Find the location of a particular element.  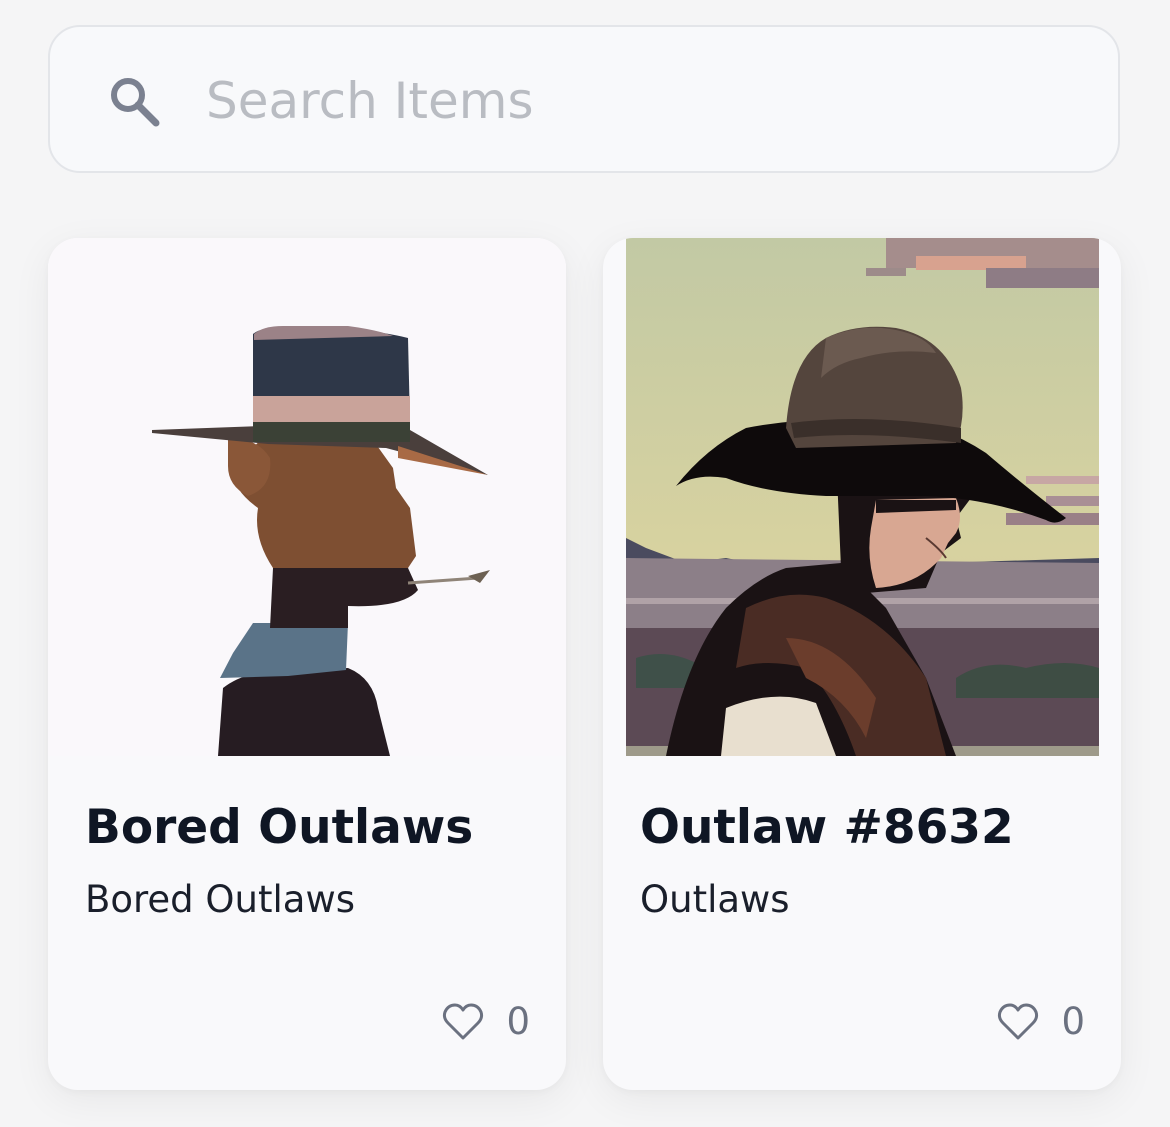

search-input is located at coordinates (636, 101).